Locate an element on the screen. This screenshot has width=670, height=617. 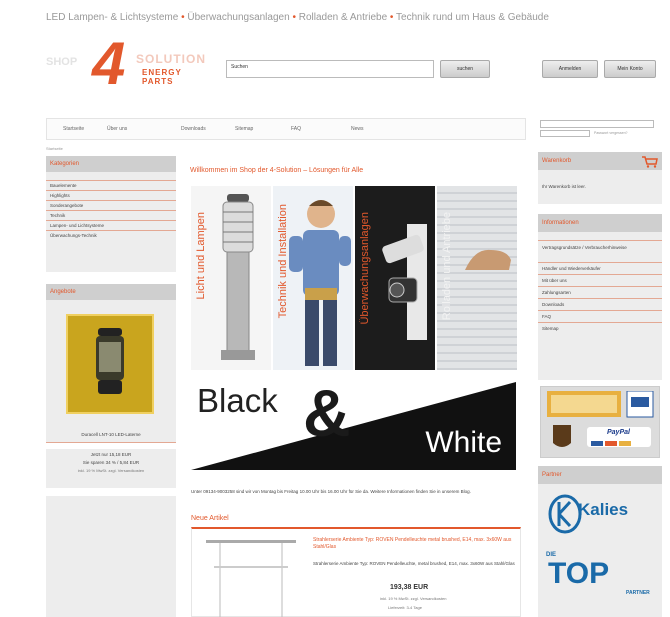
tagline-part: Rolladen & Antriebe is located at coordinates (343, 17).